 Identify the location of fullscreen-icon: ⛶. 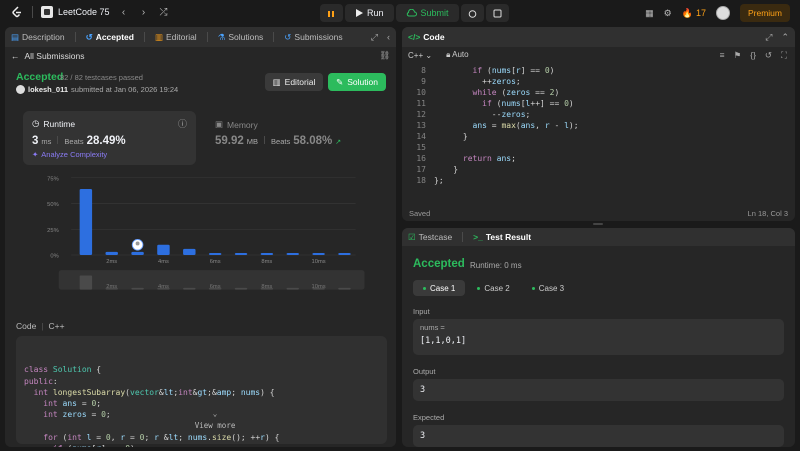
(784, 55).